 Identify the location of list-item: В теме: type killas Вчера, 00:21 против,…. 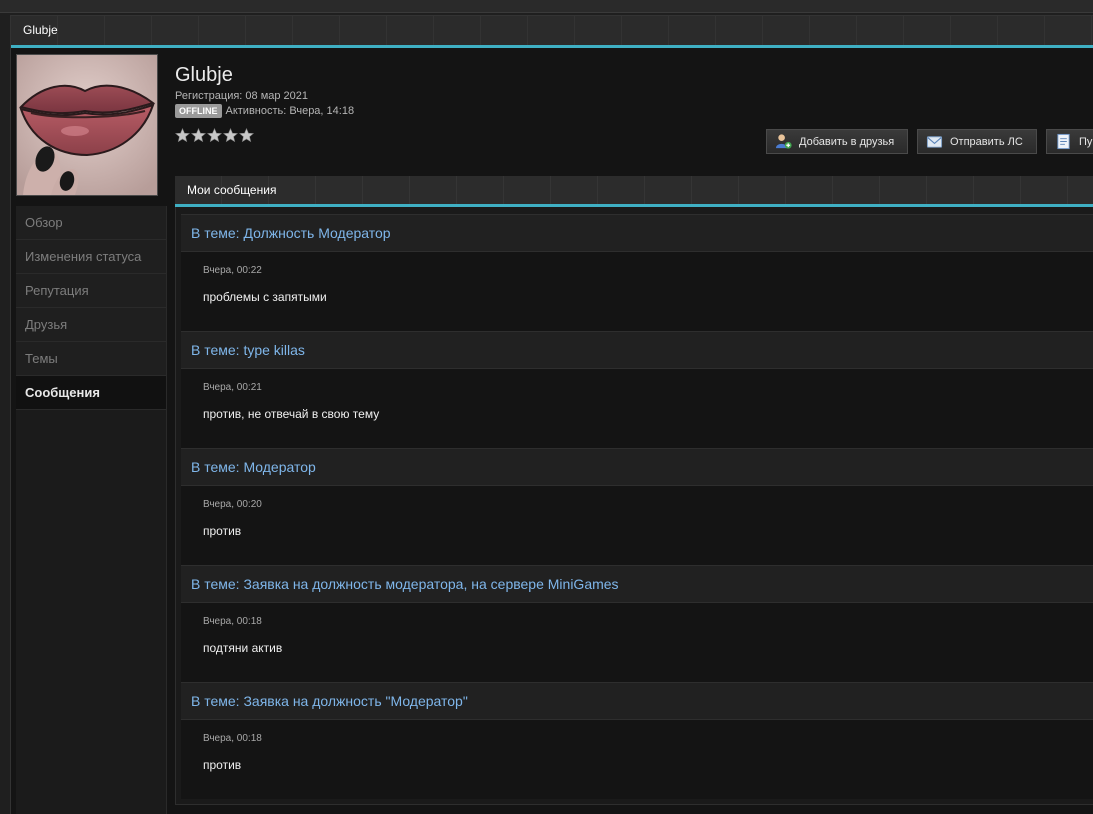
(637, 389).